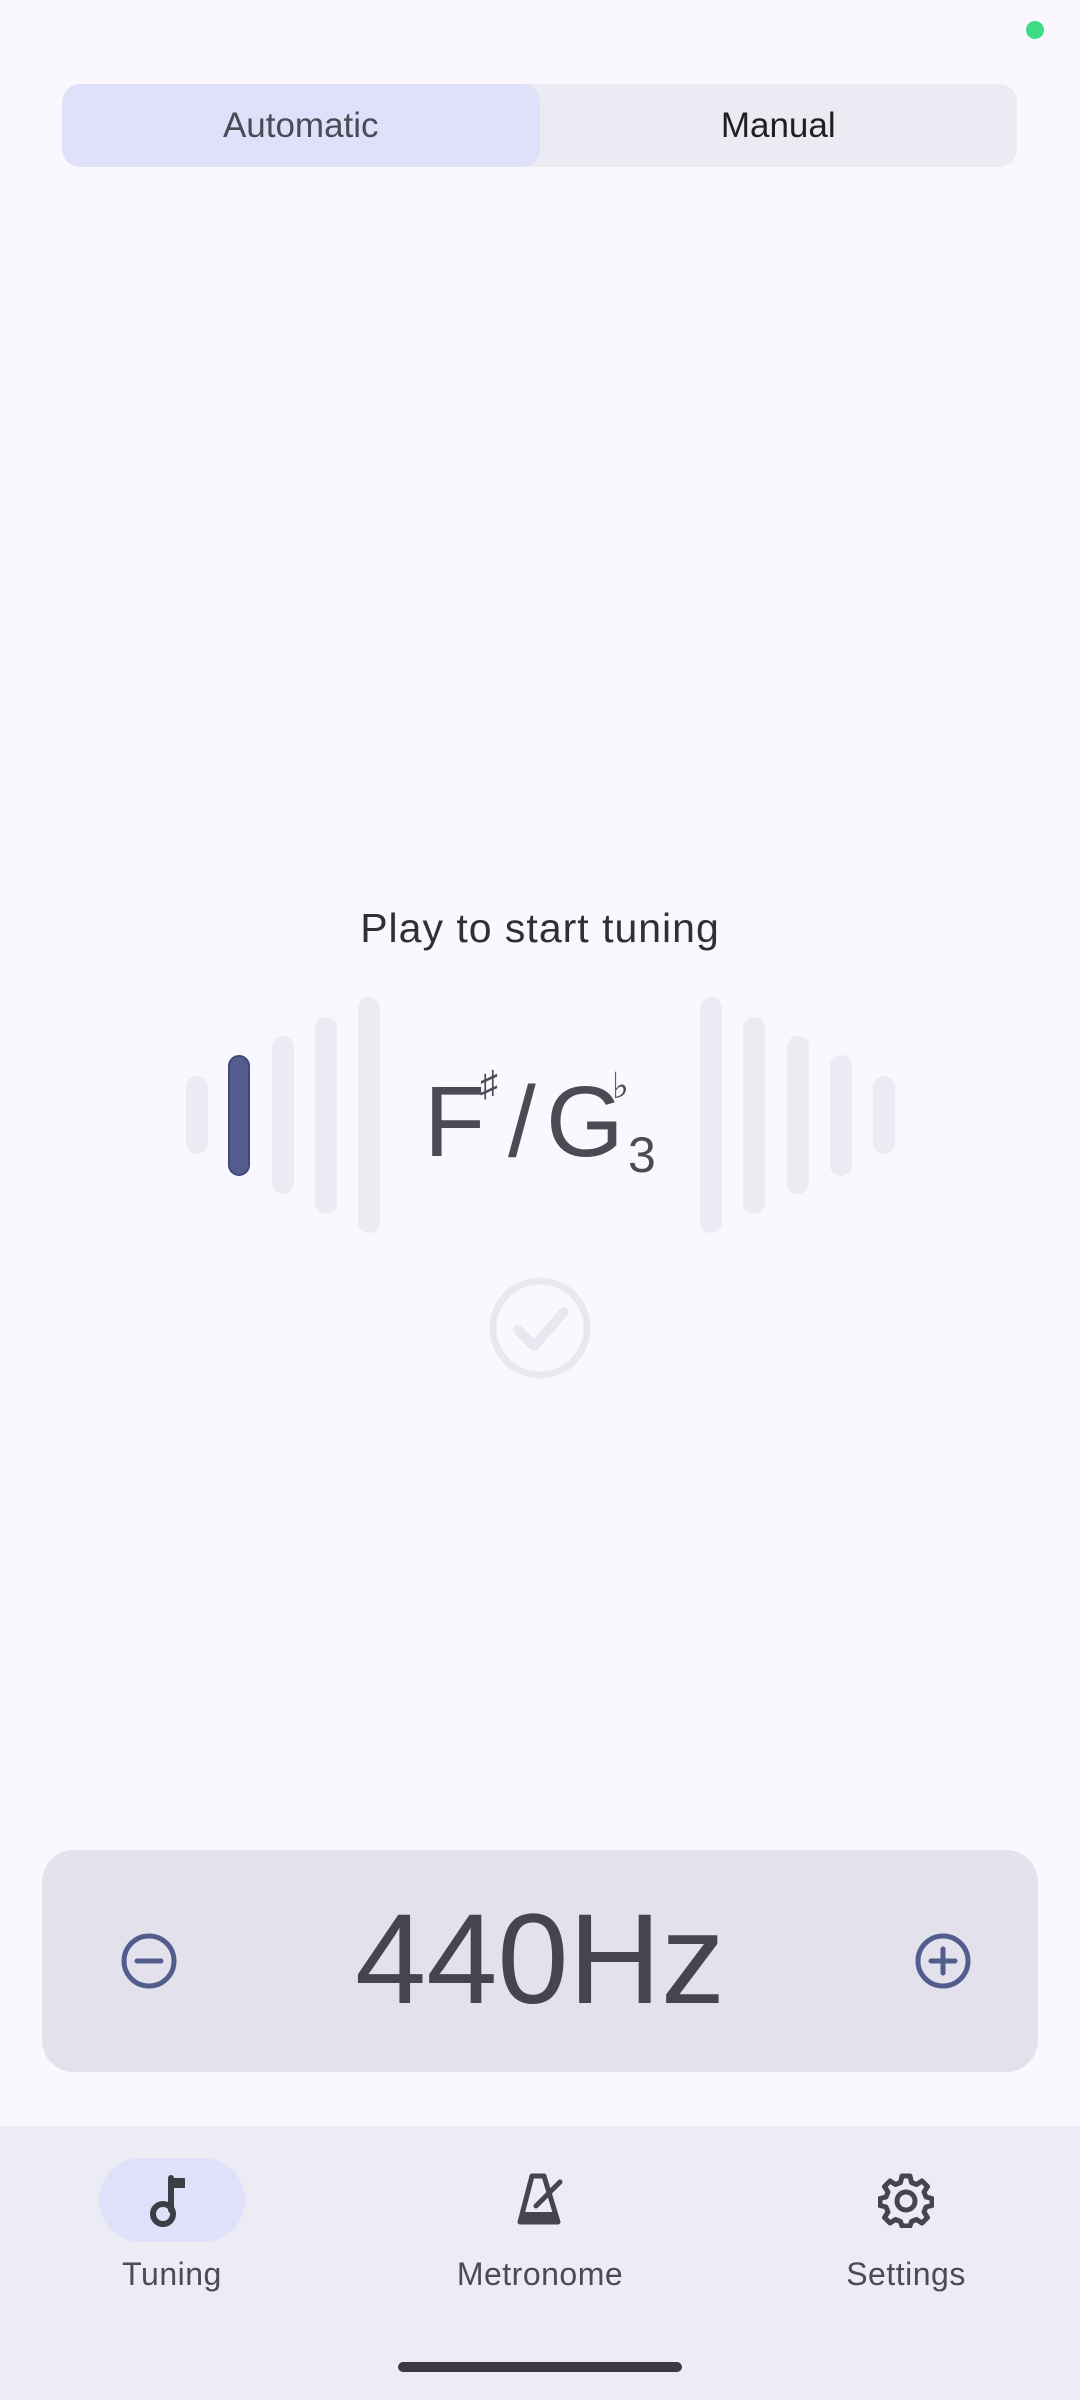 Image resolution: width=1080 pixels, height=2400 pixels. What do you see at coordinates (540, 2274) in the screenshot?
I see `nav-label-metronome: Metronome` at bounding box center [540, 2274].